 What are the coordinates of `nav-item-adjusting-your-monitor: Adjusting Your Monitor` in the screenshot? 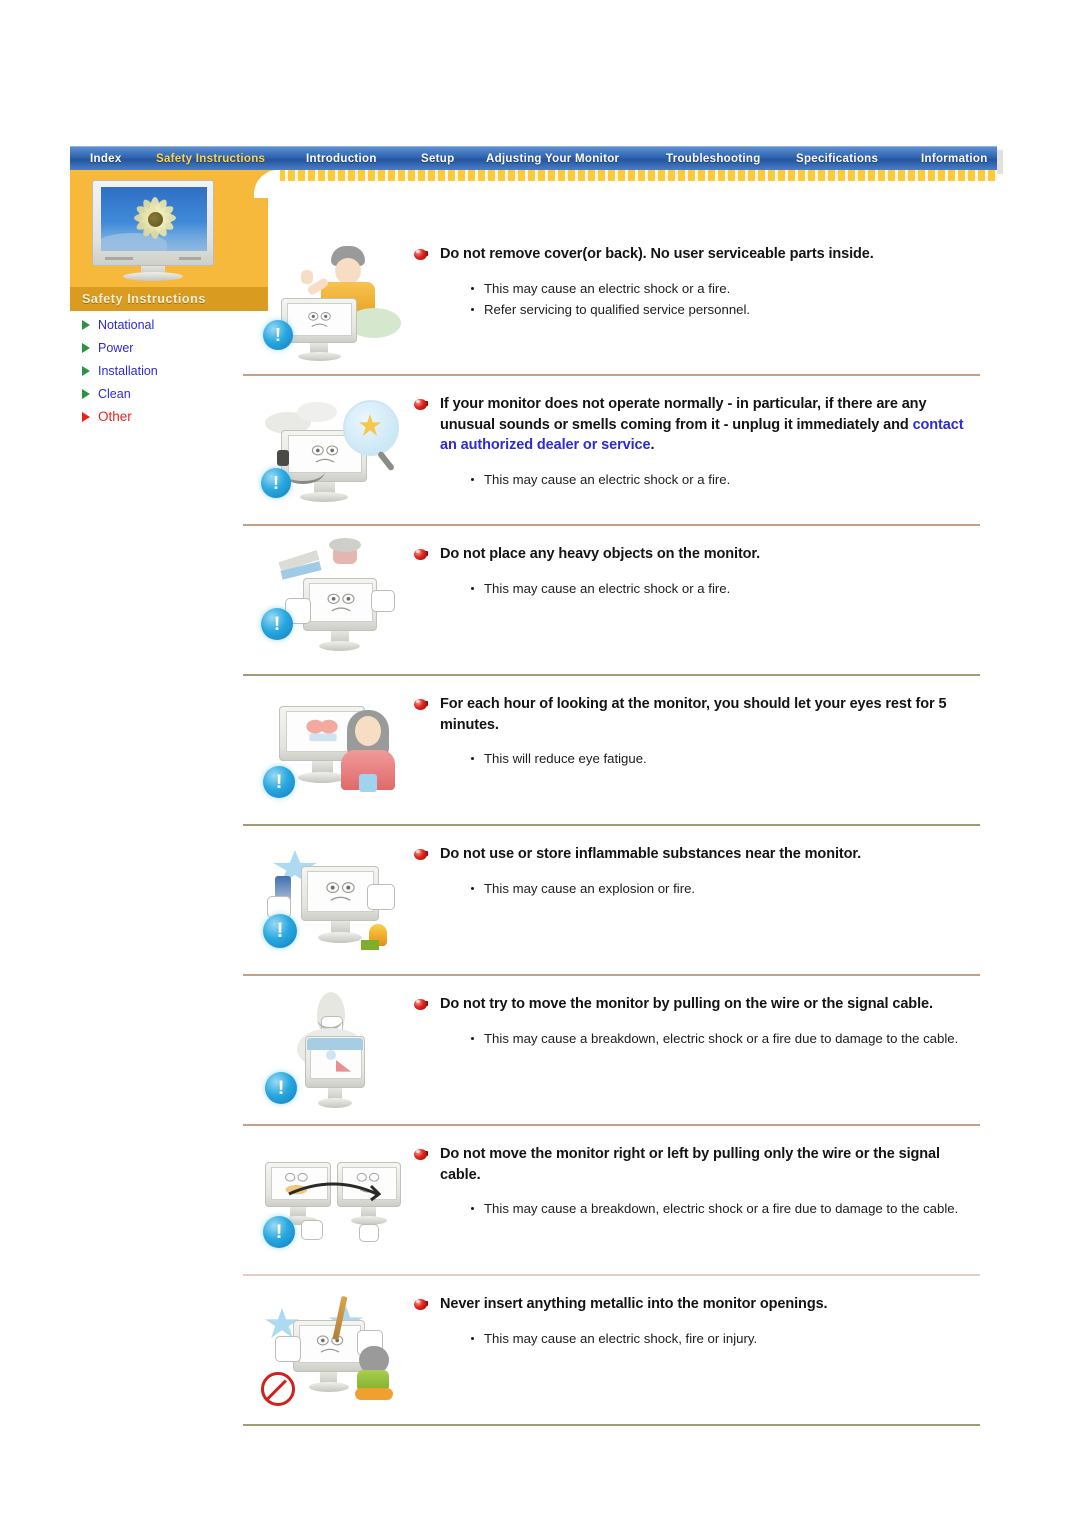 It's located at (552, 159).